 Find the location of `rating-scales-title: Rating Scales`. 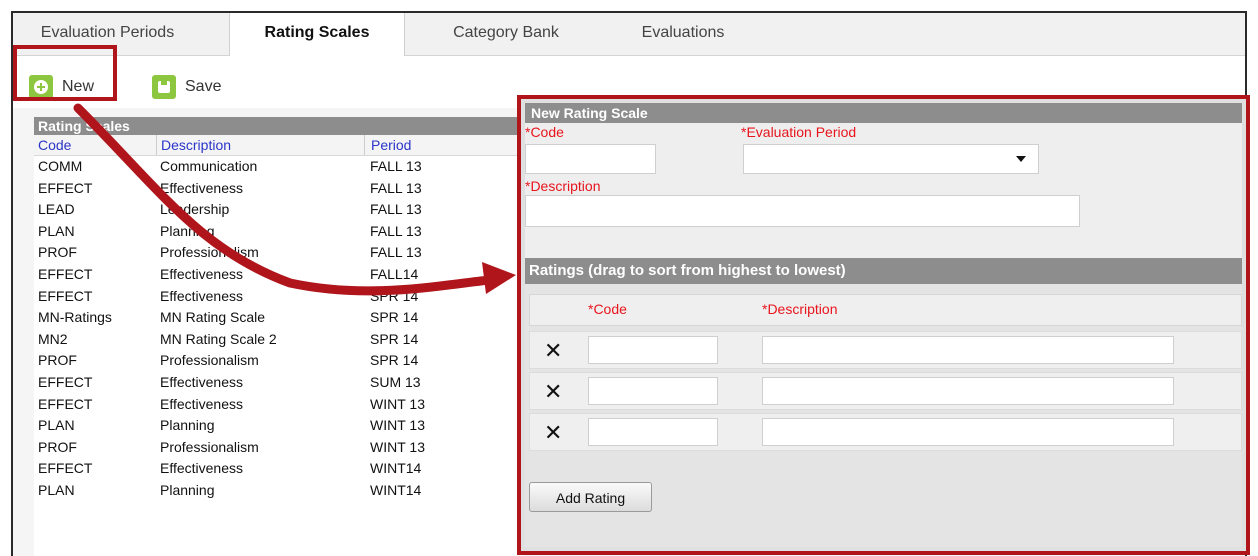

rating-scales-title: Rating Scales is located at coordinates (279, 126).